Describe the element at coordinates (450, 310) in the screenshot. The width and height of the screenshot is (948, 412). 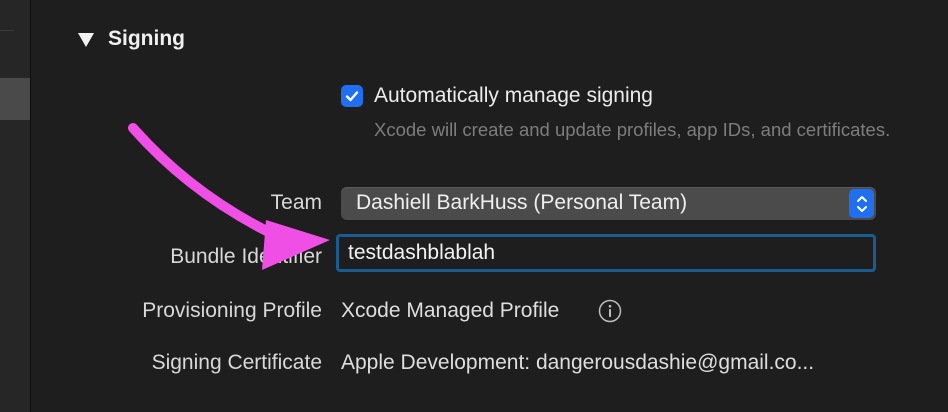
I see `provisioning-profile-value: Xcode Managed Profile` at that location.